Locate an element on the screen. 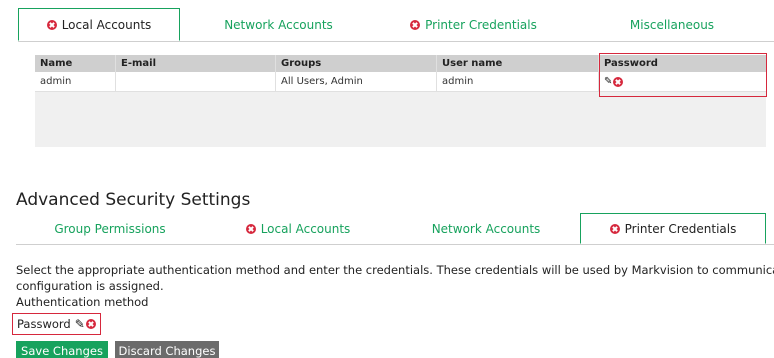  cell-name: admin is located at coordinates (75, 81).